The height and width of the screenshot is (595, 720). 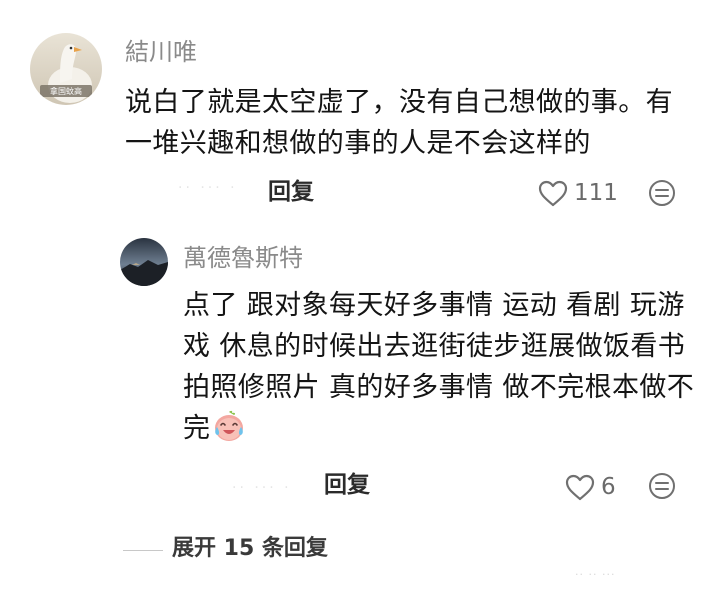 What do you see at coordinates (161, 52) in the screenshot?
I see `comment-author-name: 結川唯` at bounding box center [161, 52].